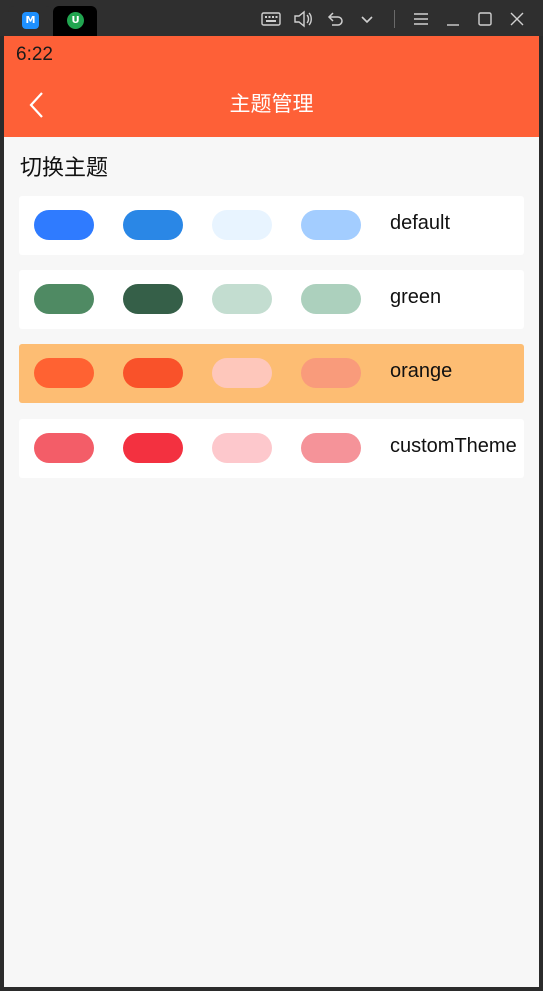  What do you see at coordinates (421, 19) in the screenshot?
I see `menu-icon` at bounding box center [421, 19].